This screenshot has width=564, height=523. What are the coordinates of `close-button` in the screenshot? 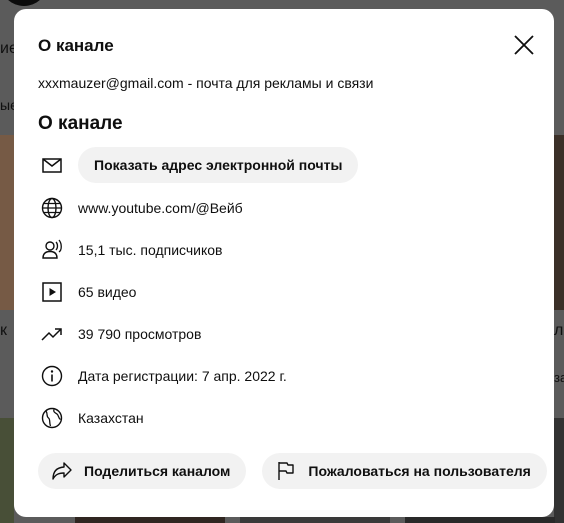 It's located at (524, 45).